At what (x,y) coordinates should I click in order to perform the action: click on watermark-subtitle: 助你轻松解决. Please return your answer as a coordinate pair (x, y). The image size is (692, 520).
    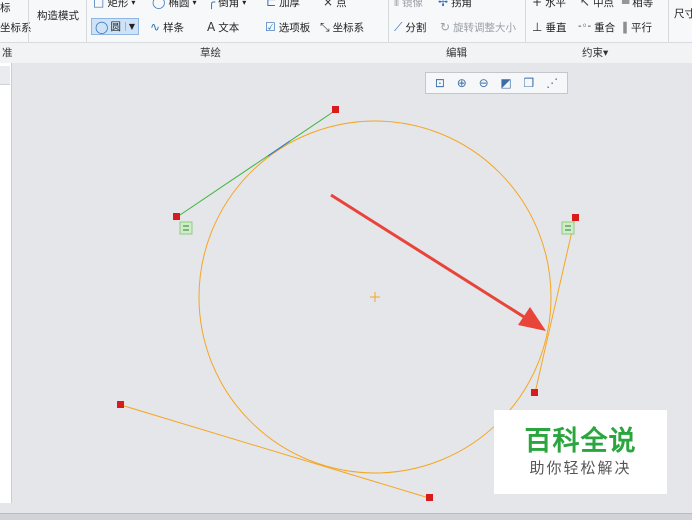
    Looking at the image, I should click on (580, 468).